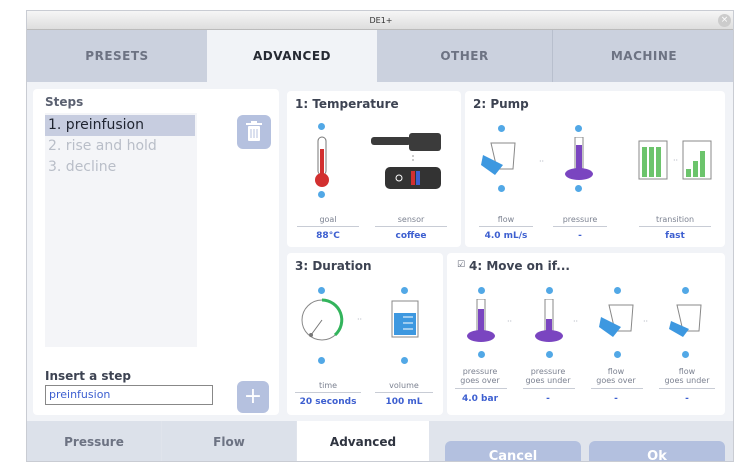 The width and height of the screenshot is (738, 462). I want to click on flow-over-up-dot, so click(617, 290).